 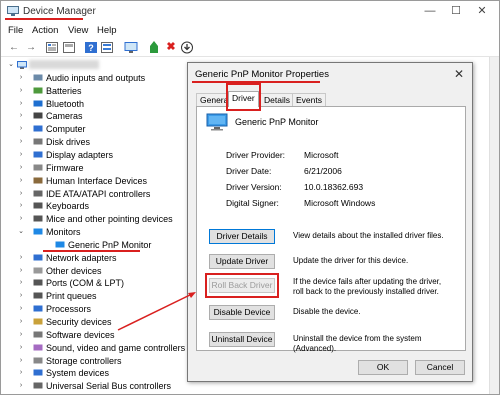 I want to click on tab-events: Events, so click(x=309, y=100).